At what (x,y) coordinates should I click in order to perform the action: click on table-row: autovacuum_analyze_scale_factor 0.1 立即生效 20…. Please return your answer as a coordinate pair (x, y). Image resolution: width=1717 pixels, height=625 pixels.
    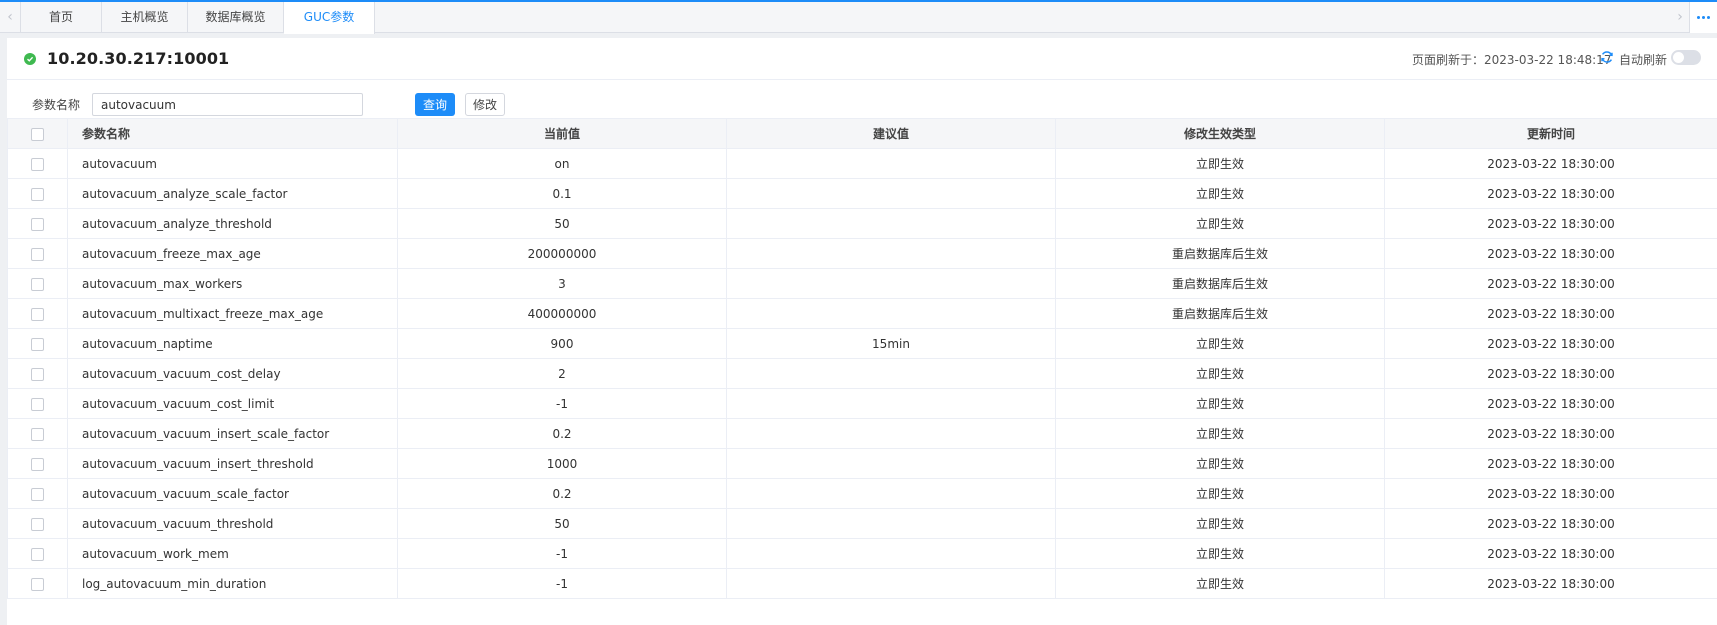
    Looking at the image, I should click on (862, 193).